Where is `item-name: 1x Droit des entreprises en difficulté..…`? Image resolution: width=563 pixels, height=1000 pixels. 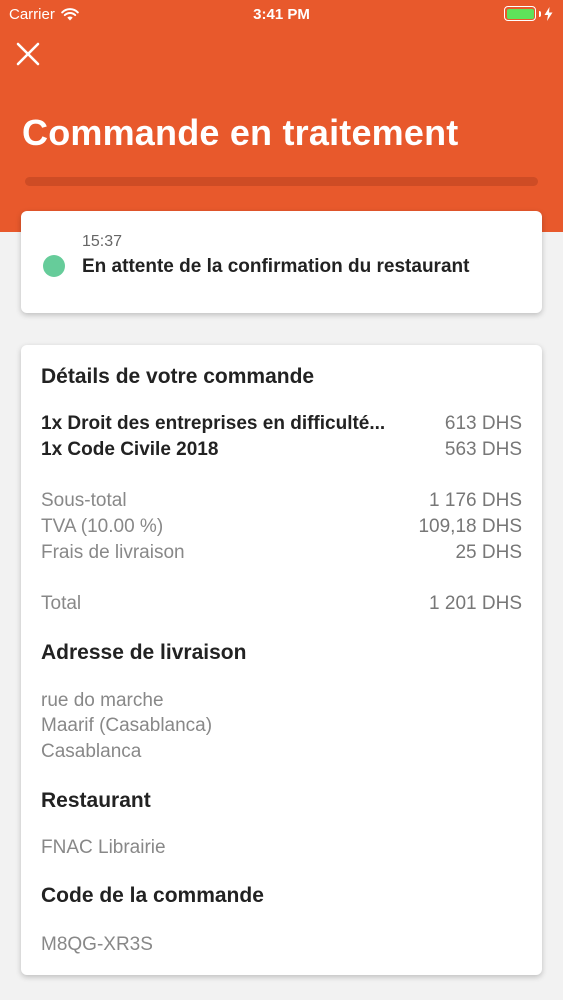 item-name: 1x Droit des entreprises en difficulté..… is located at coordinates (213, 423).